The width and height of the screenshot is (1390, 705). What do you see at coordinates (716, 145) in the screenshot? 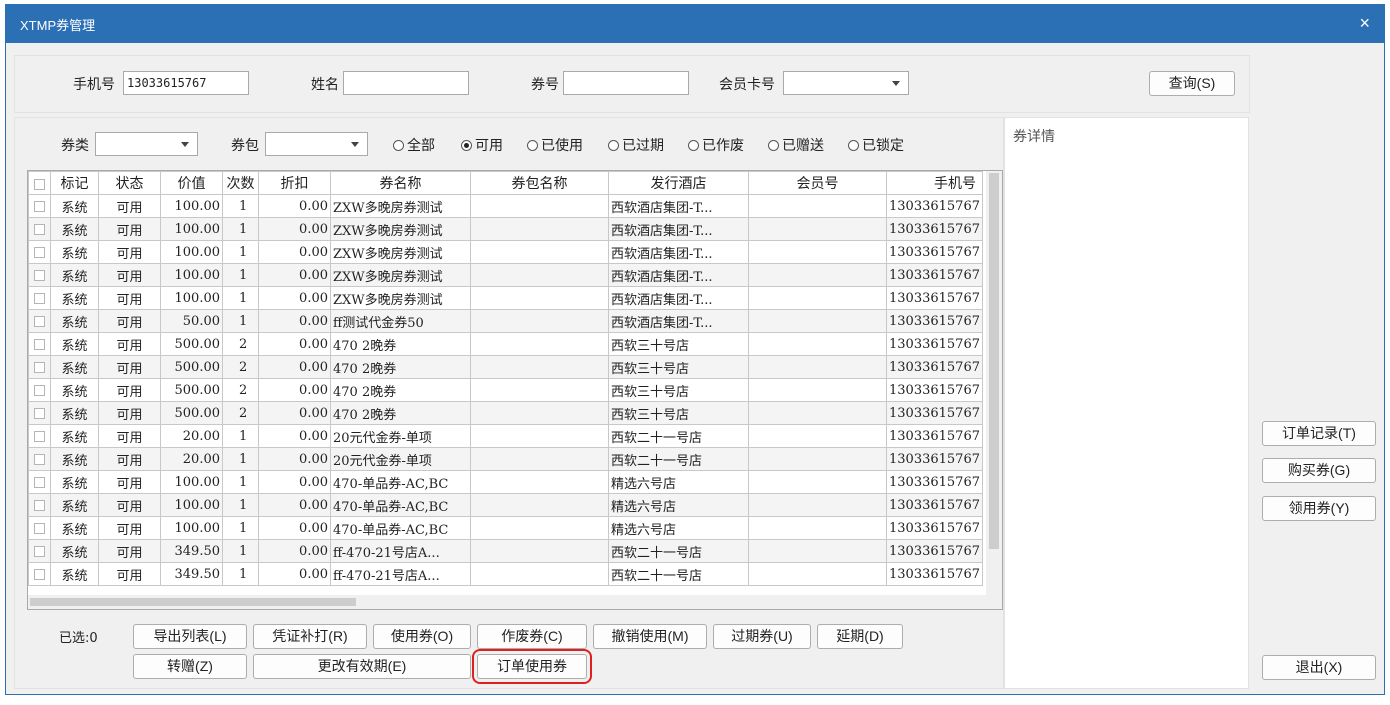
I see `radio-voided: 已作废` at bounding box center [716, 145].